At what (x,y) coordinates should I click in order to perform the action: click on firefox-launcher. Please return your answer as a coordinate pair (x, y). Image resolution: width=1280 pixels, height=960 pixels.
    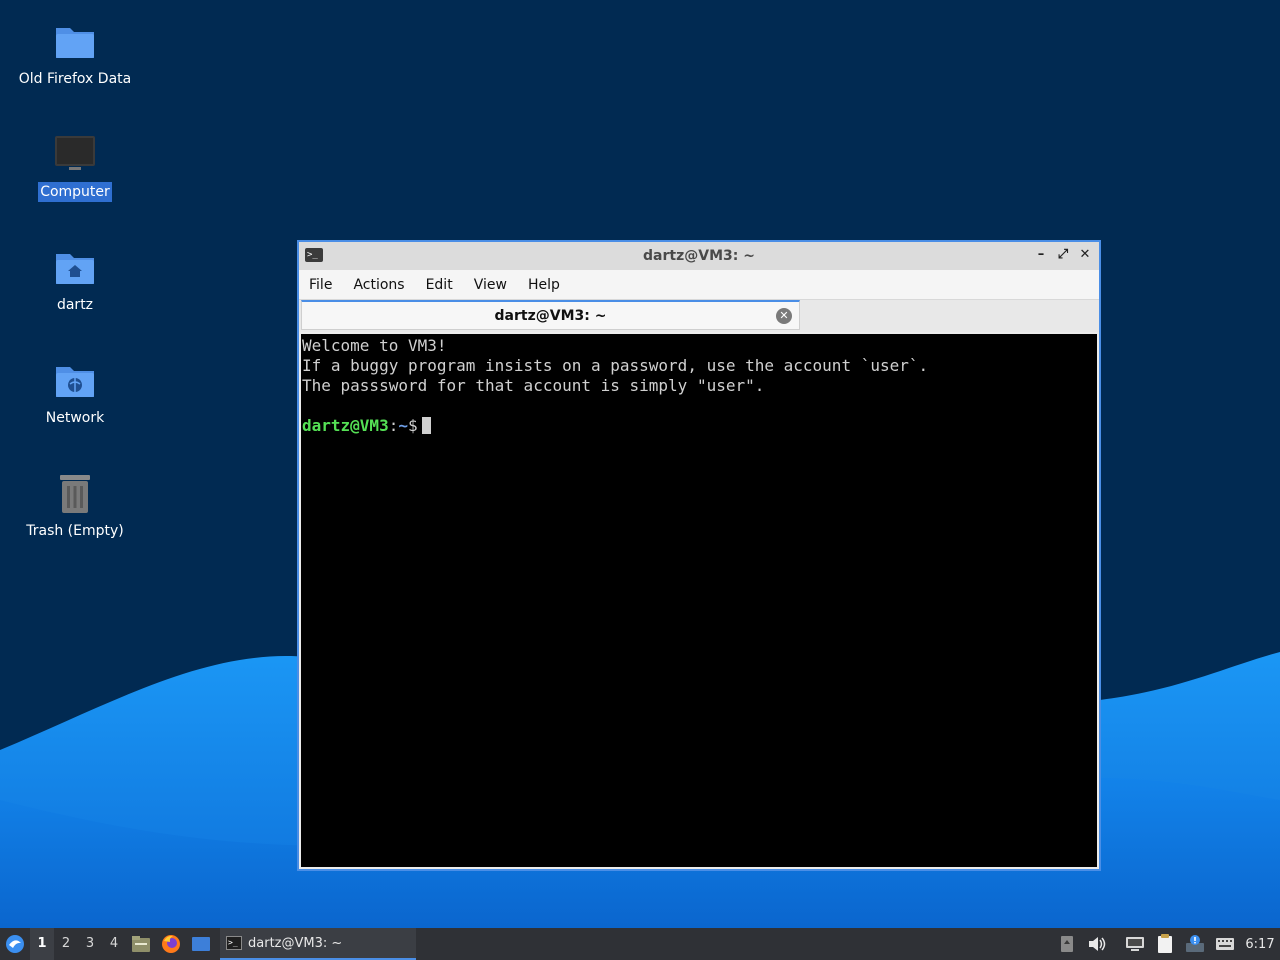
    Looking at the image, I should click on (171, 944).